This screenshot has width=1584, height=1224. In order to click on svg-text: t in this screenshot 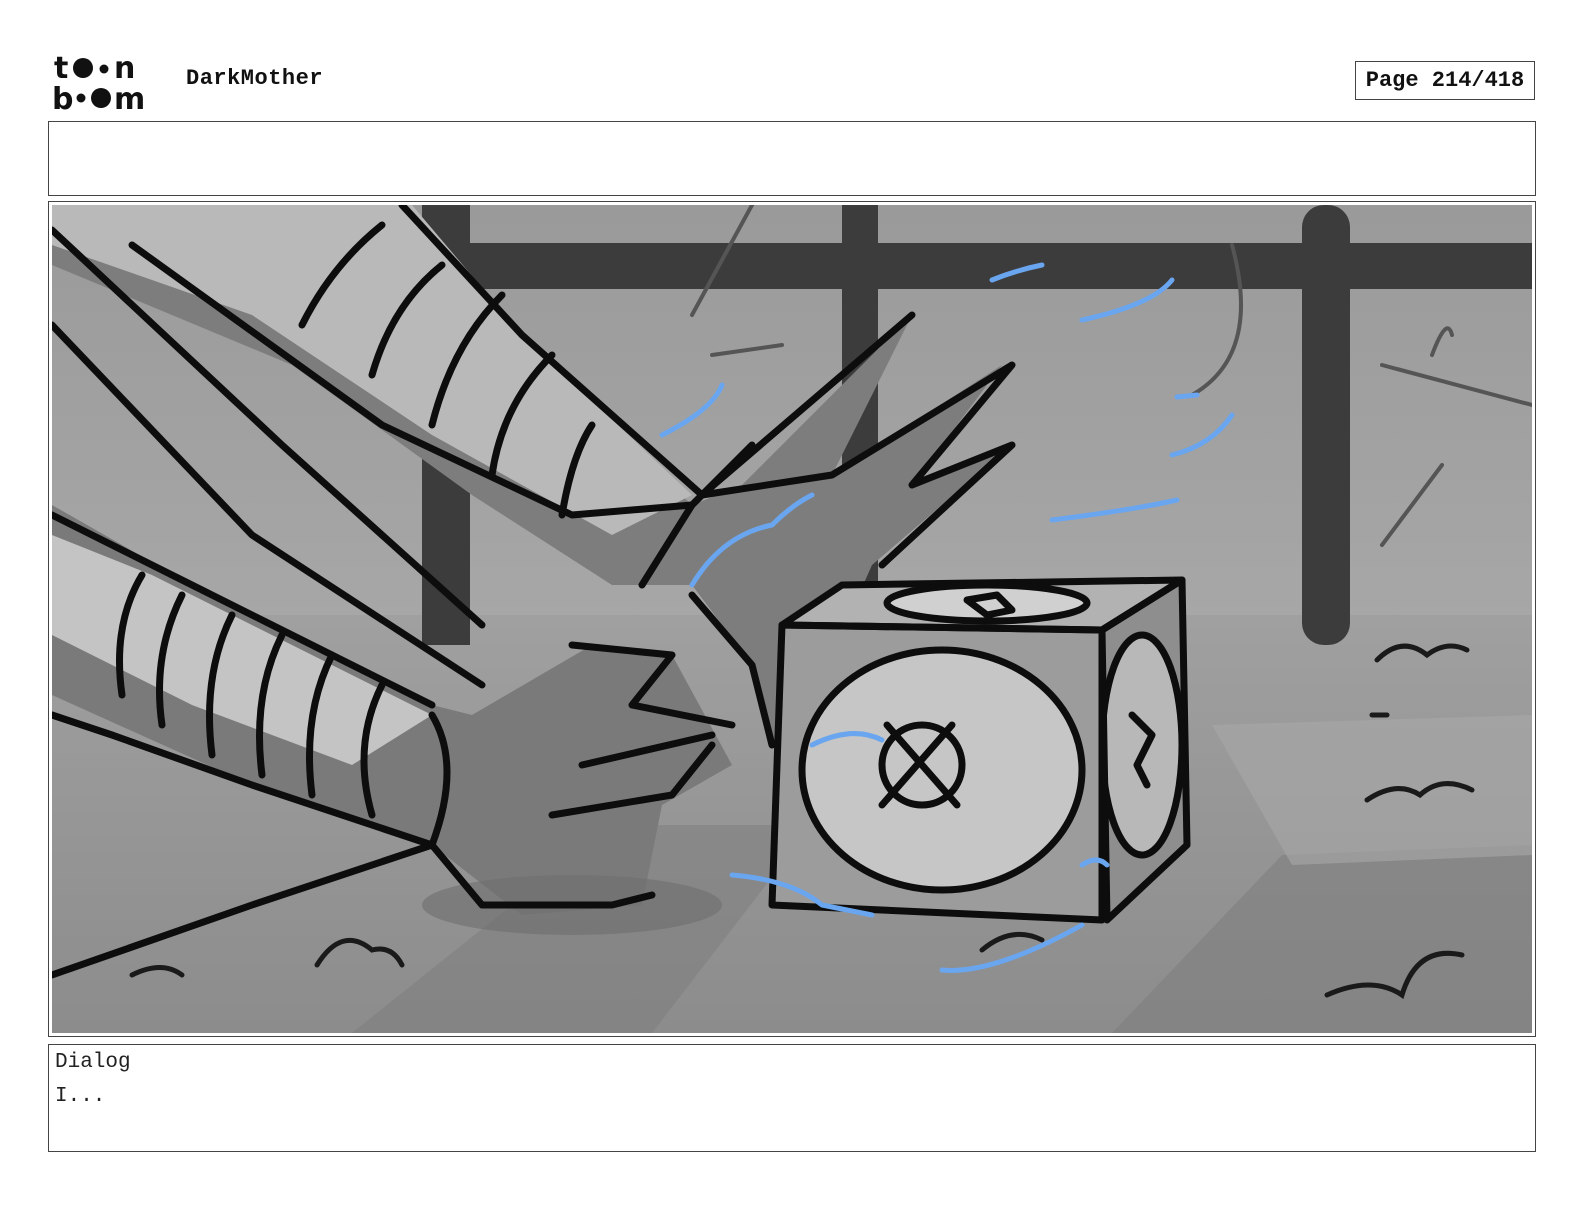, I will do `click(61, 68)`.